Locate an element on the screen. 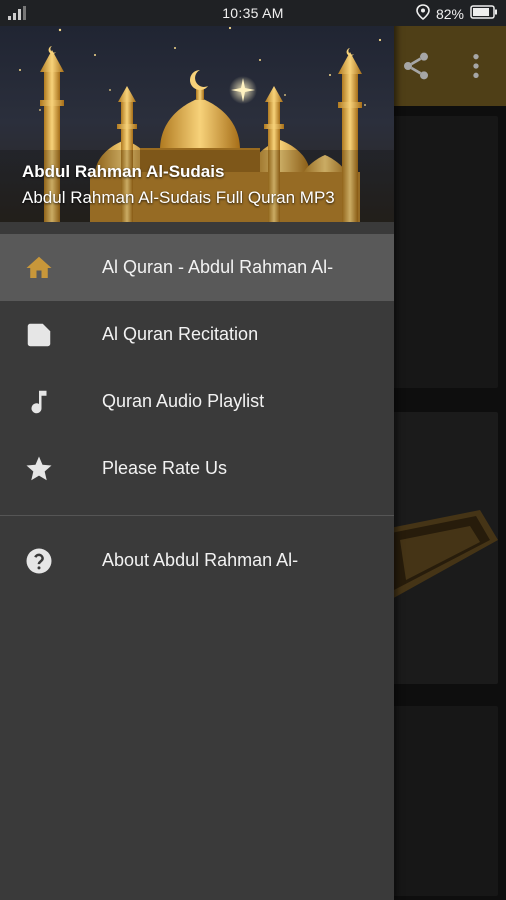 The width and height of the screenshot is (506, 900). battery-icon is located at coordinates (484, 13).